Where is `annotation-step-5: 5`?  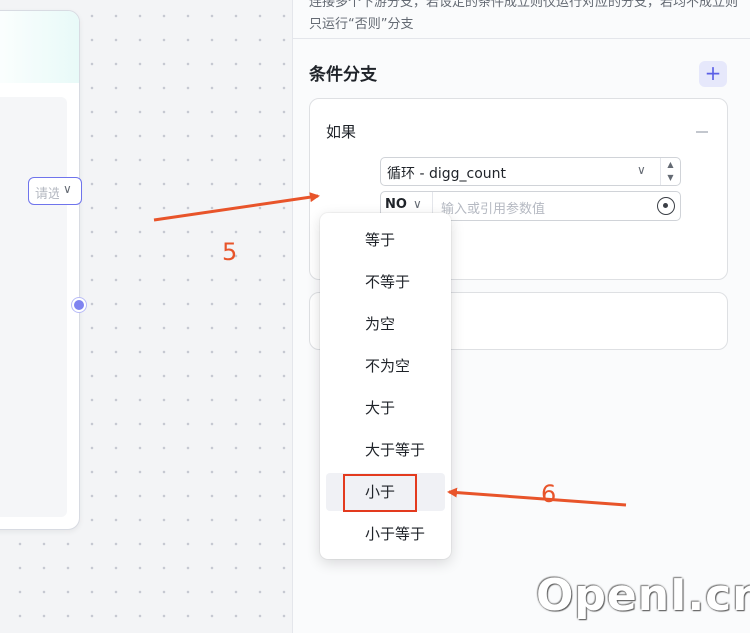
annotation-step-5: 5 is located at coordinates (230, 252).